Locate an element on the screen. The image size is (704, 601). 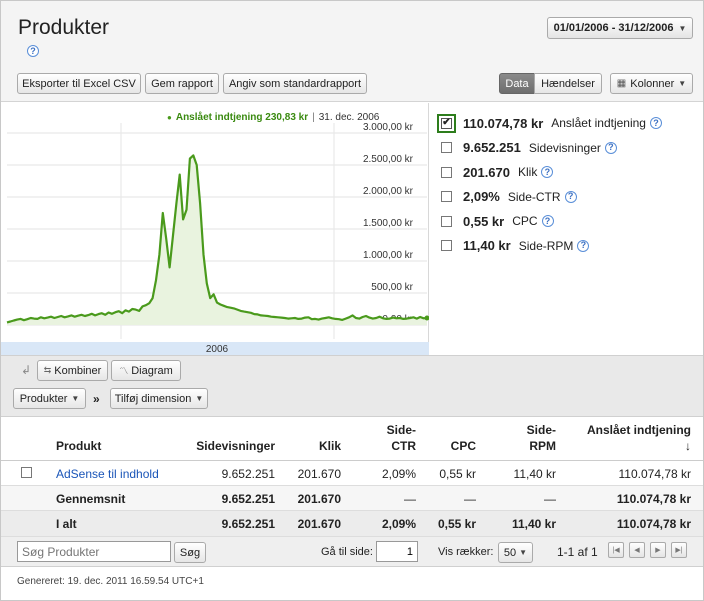
diagram-label: Diagram is located at coordinates (152, 370).